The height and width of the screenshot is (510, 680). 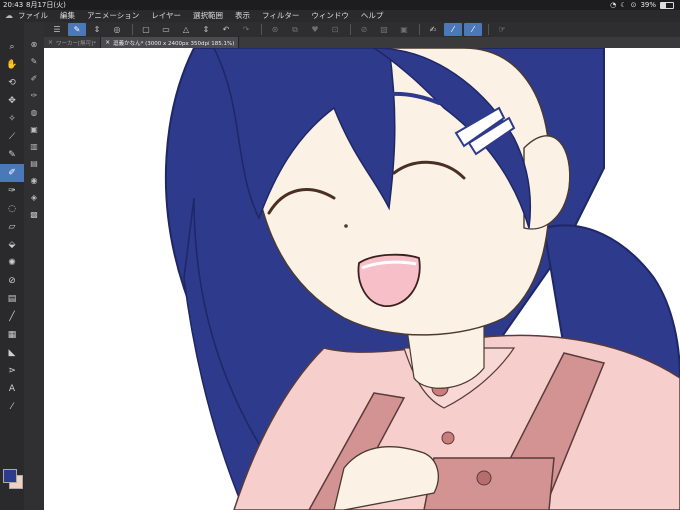 I want to click on magic-wand-icon: ✧, so click(x=12, y=119).